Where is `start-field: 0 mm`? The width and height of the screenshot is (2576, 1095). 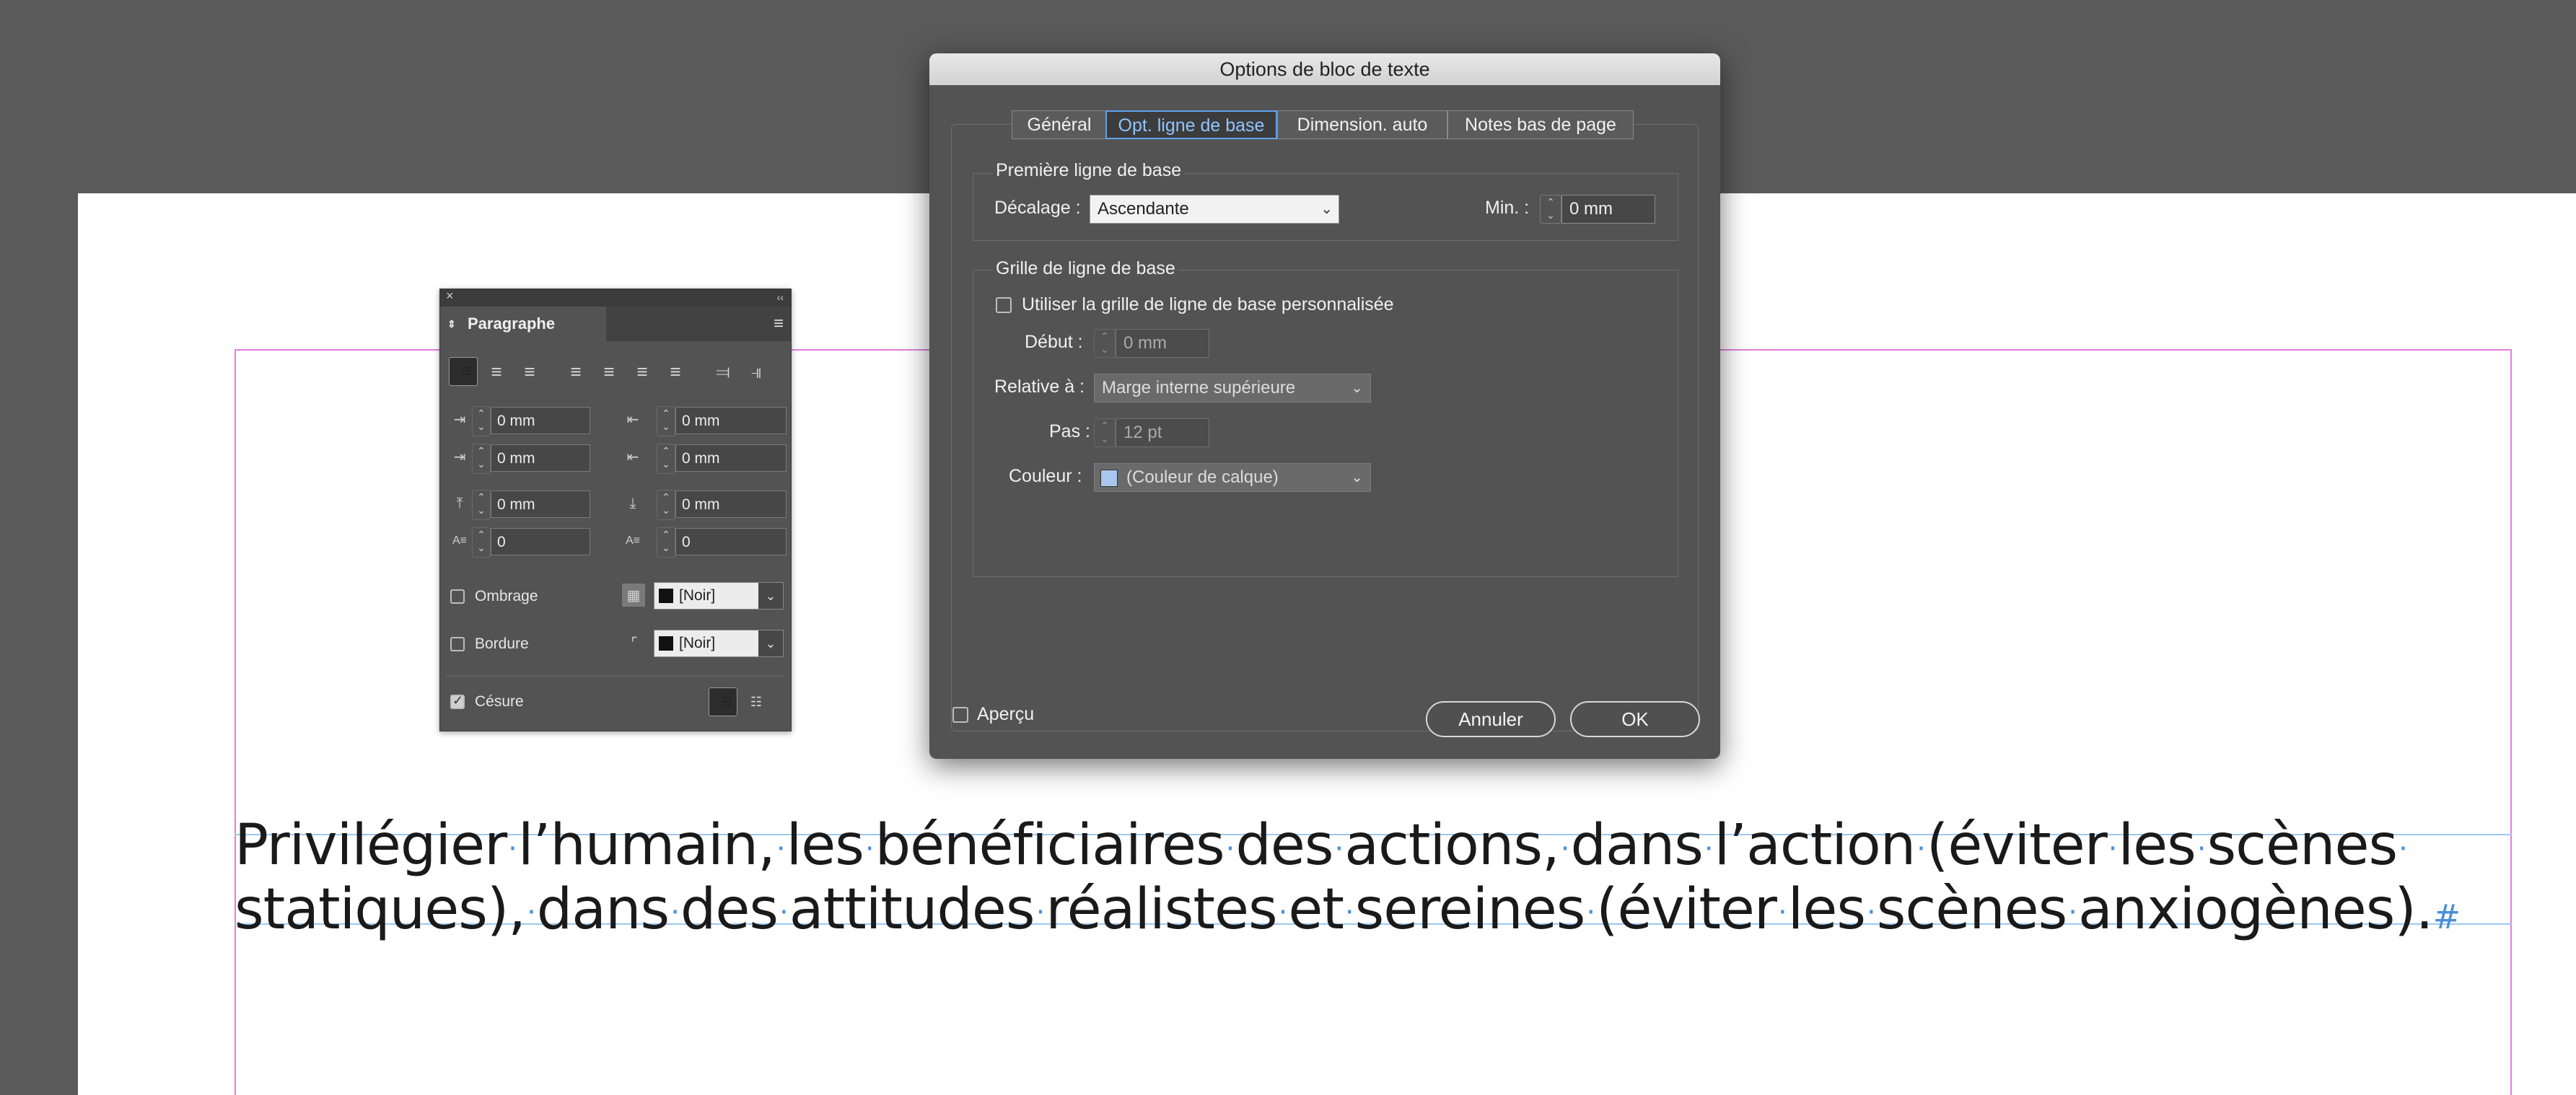 start-field: 0 mm is located at coordinates (1162, 344).